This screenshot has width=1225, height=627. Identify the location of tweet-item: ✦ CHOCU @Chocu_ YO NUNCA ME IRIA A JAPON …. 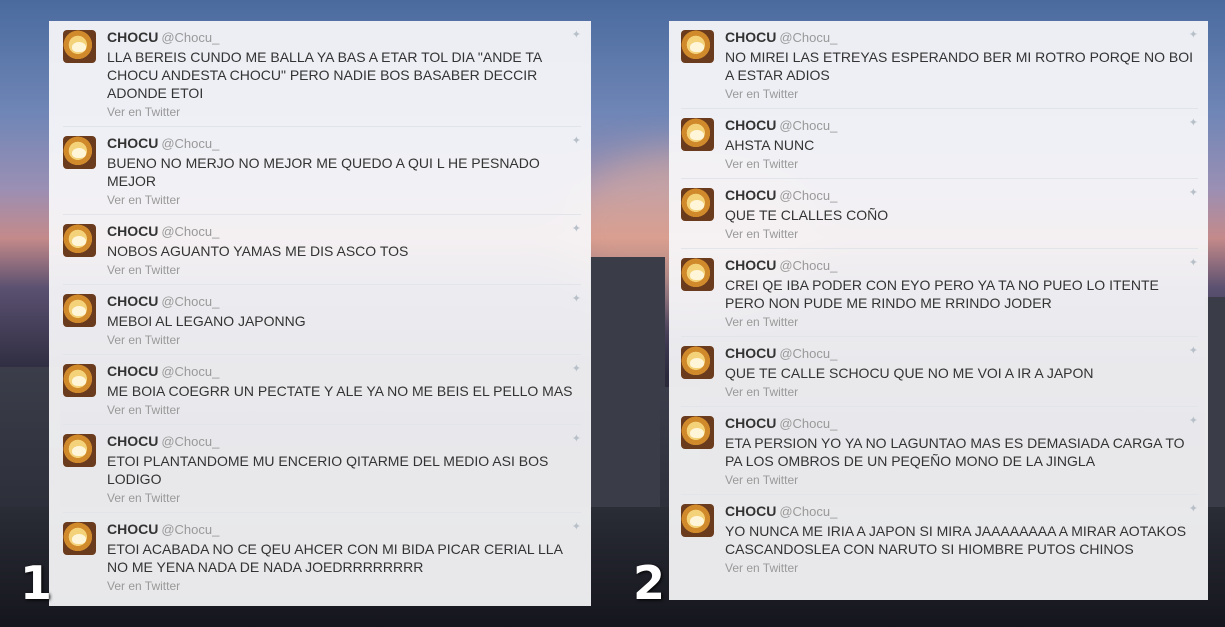
(939, 538).